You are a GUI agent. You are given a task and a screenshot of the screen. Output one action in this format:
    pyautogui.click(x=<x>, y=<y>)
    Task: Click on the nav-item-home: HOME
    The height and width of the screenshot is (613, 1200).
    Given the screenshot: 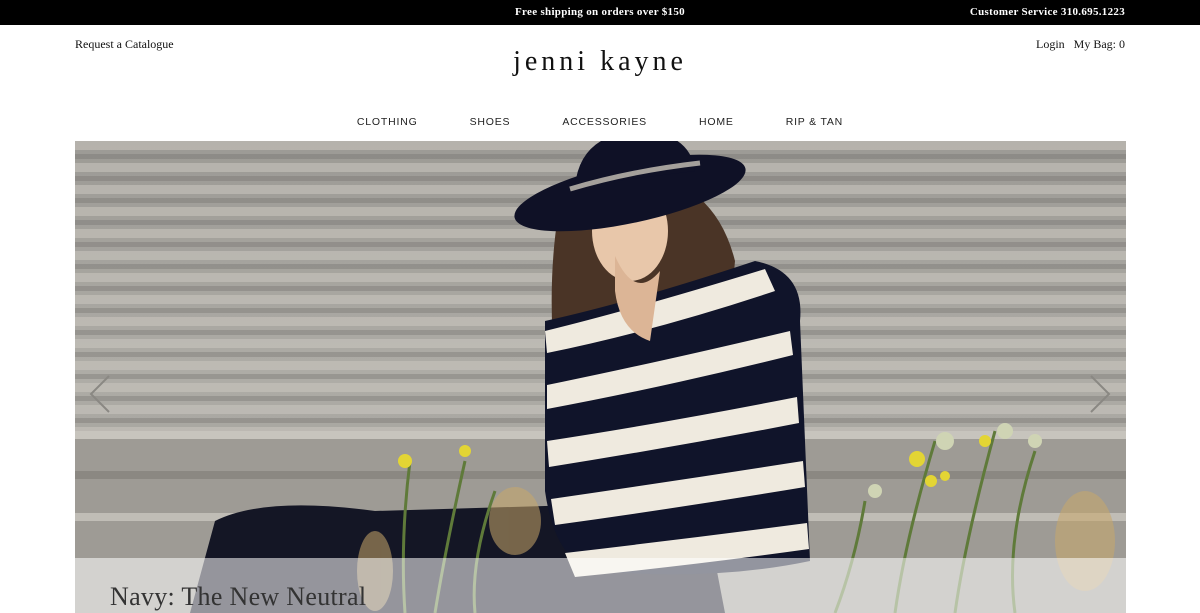 What is the action you would take?
    pyautogui.click(x=716, y=122)
    